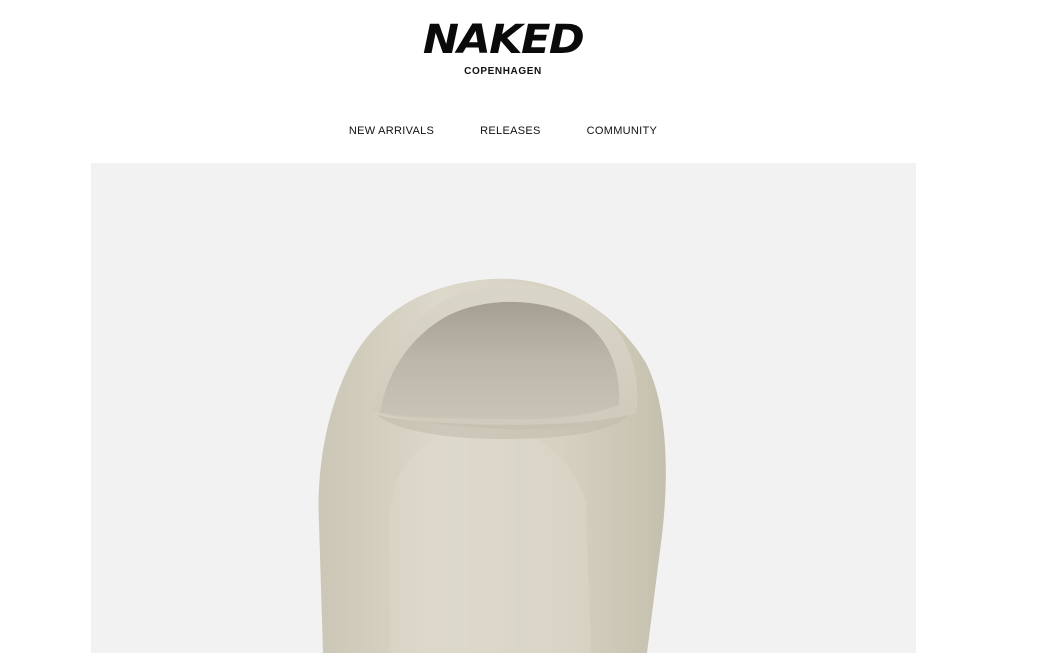 The width and height of the screenshot is (1057, 653). Describe the element at coordinates (503, 71) in the screenshot. I see `brand-tagline: COPENHAGEN` at that location.